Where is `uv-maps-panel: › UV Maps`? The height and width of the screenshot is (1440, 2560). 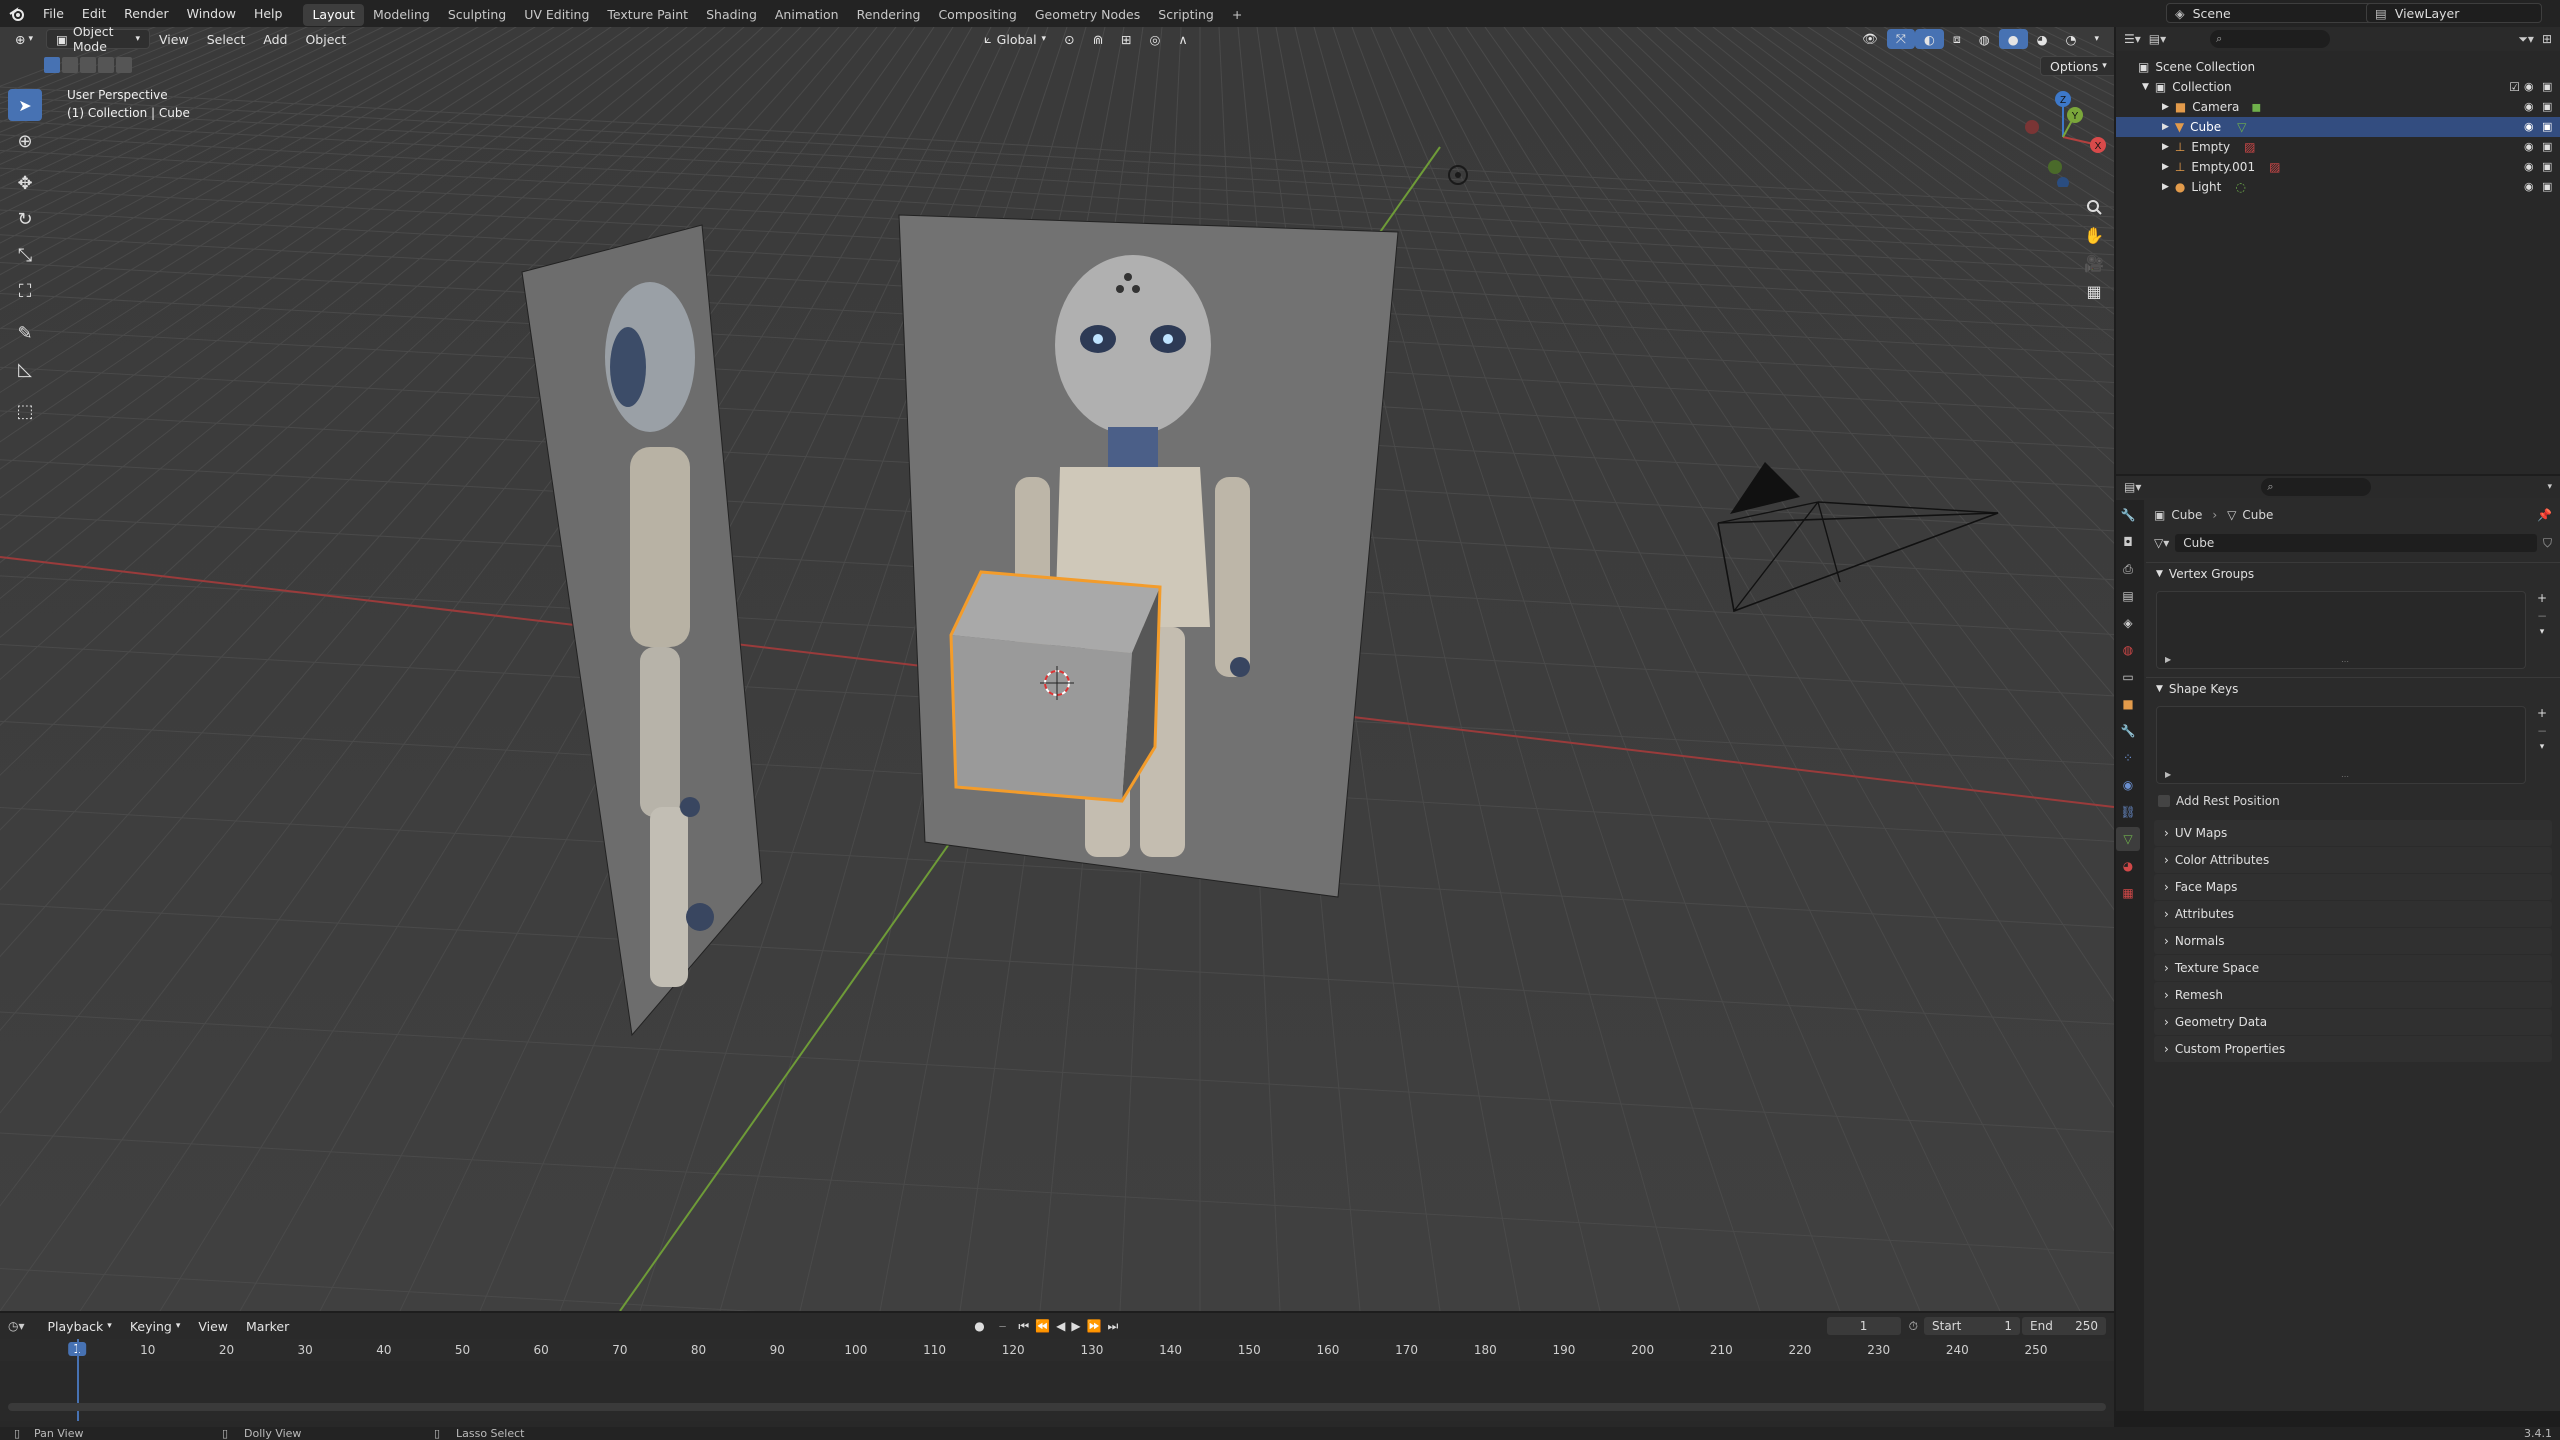
uv-maps-panel: › UV Maps is located at coordinates (2353, 833).